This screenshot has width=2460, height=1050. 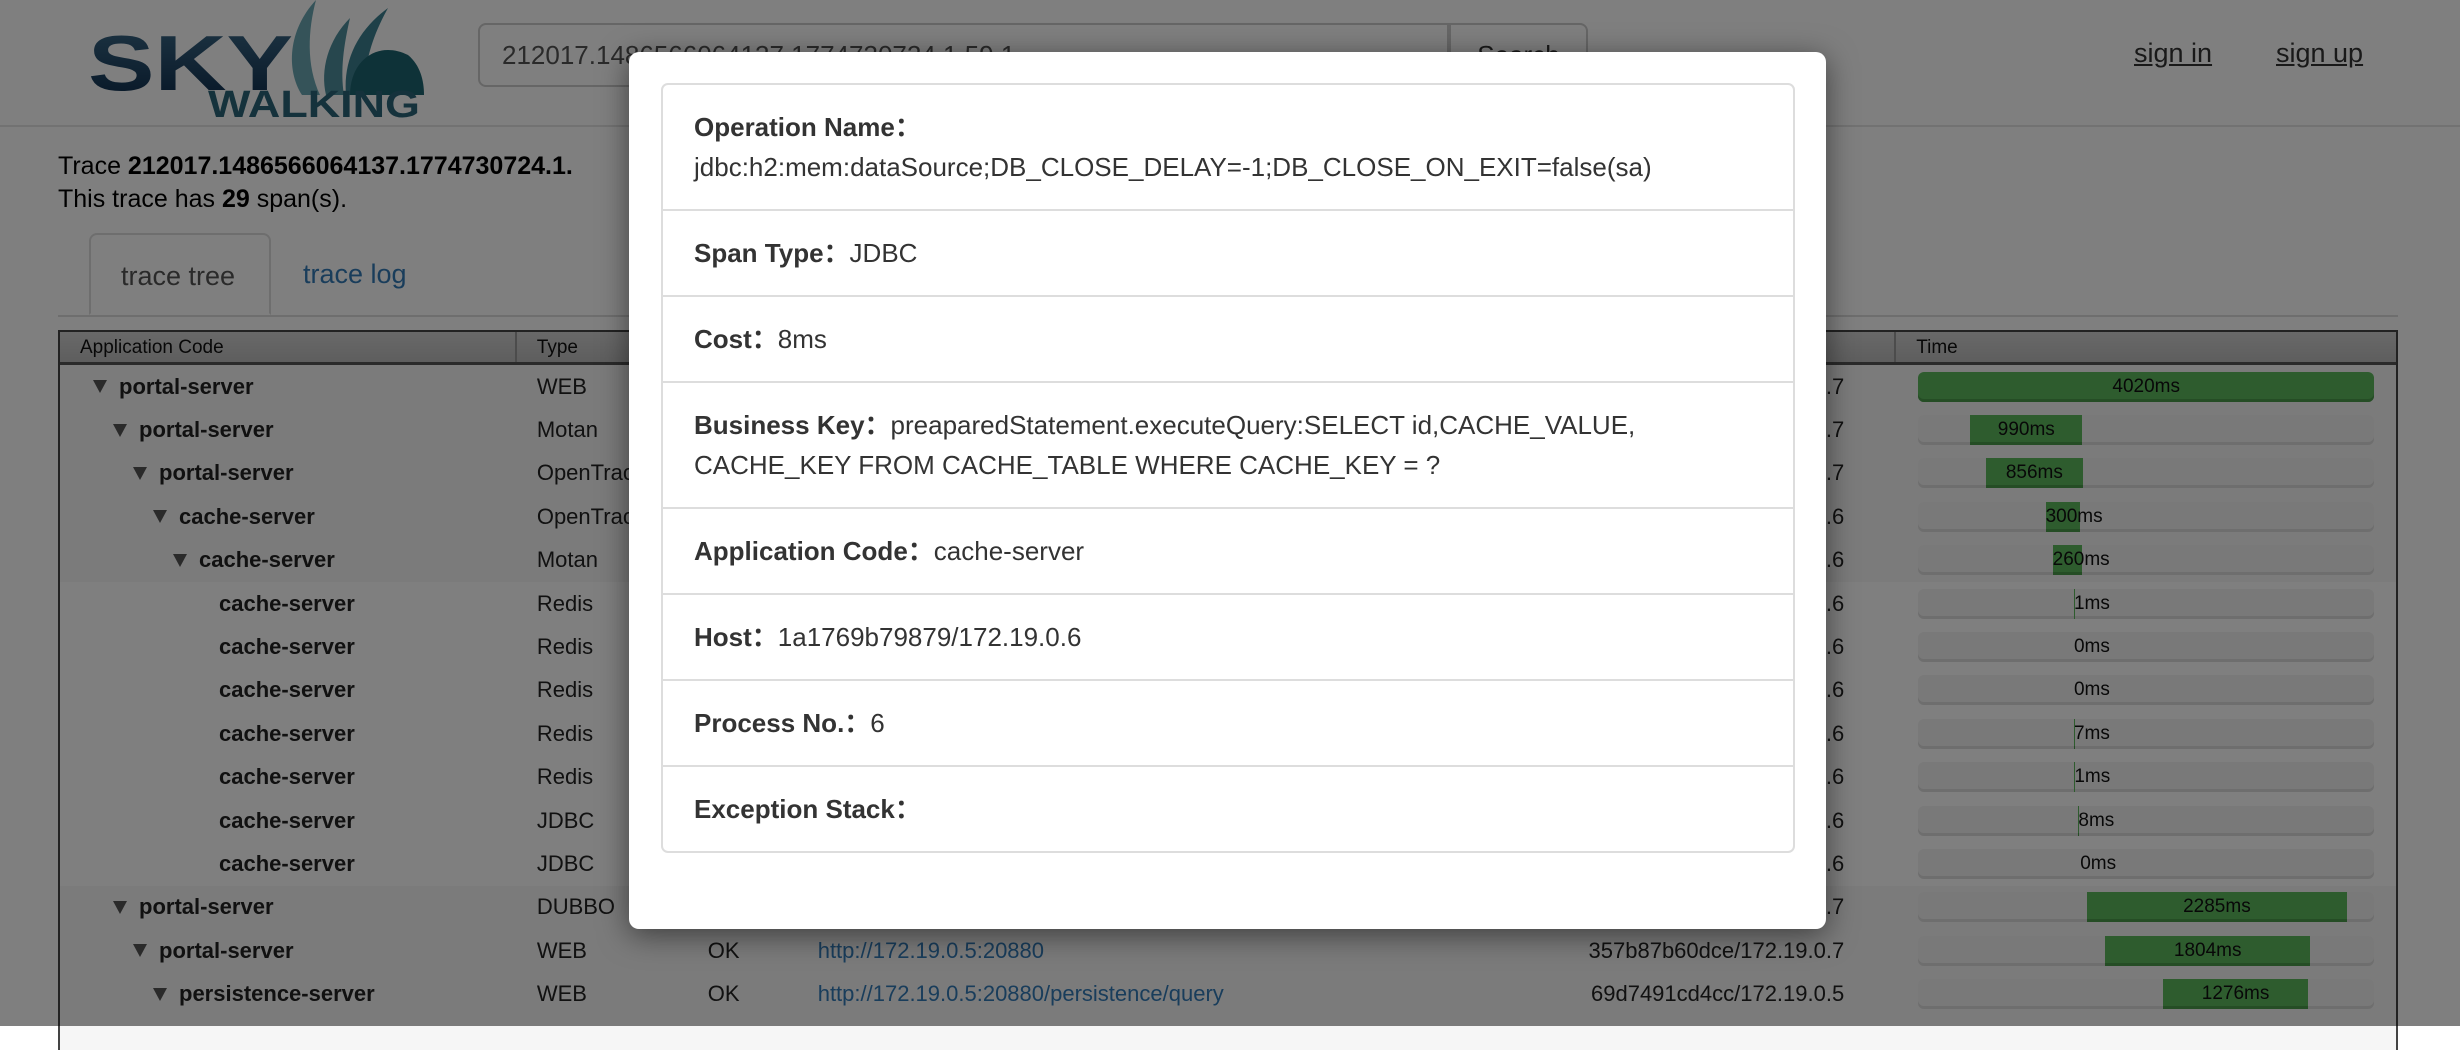 I want to click on detail-label: Business Key：, so click(x=792, y=425).